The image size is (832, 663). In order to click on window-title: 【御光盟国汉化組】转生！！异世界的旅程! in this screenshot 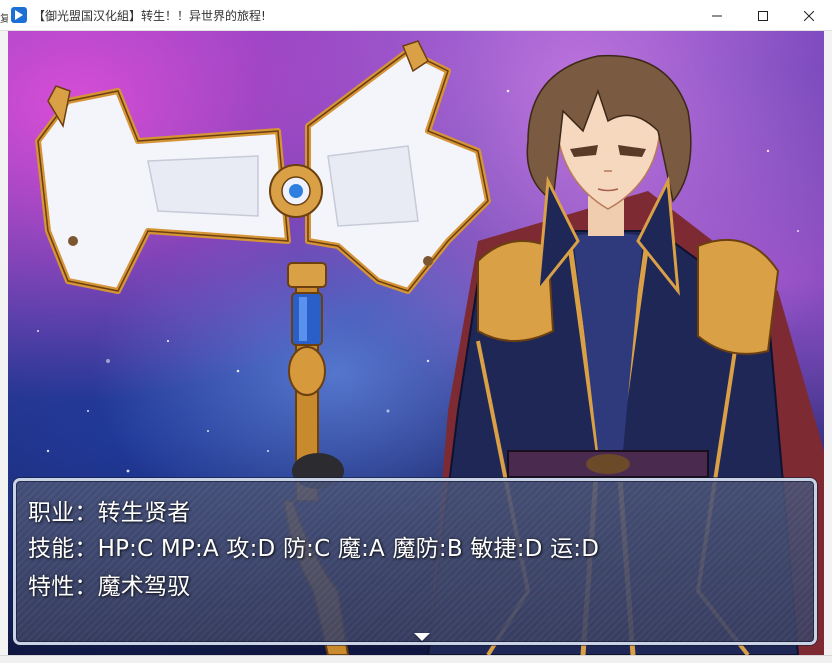, I will do `click(149, 15)`.